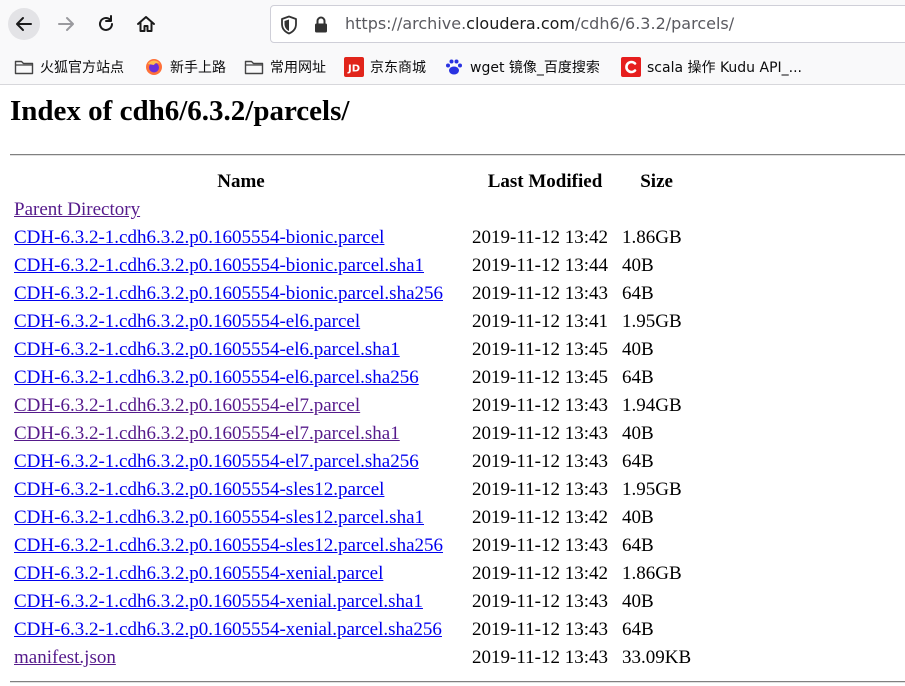  Describe the element at coordinates (654, 23) in the screenshot. I see `url-path: /cdh6/6.3.2/parcels/` at that location.